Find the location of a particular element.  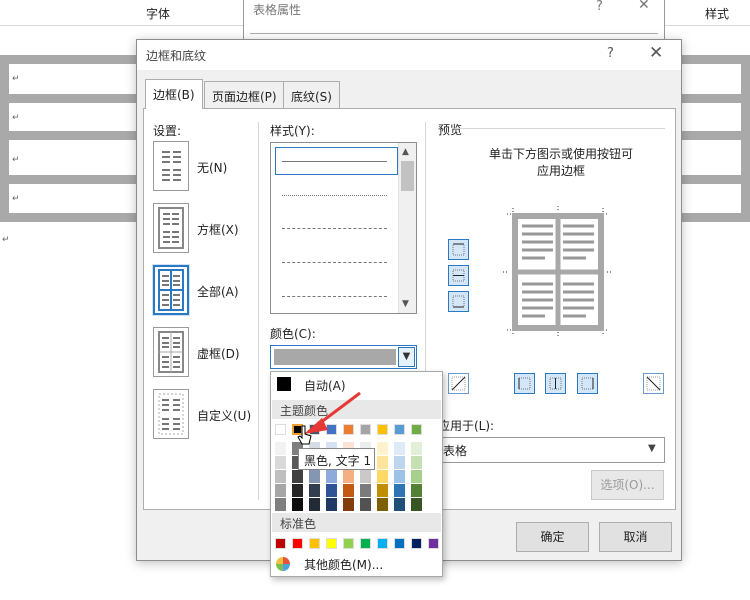

setting-custom-label: 自定义(U) is located at coordinates (224, 415).